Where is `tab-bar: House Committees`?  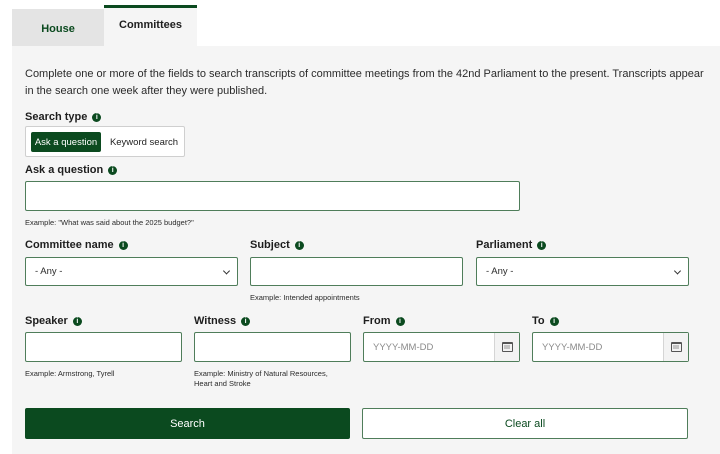 tab-bar: House Committees is located at coordinates (360, 23).